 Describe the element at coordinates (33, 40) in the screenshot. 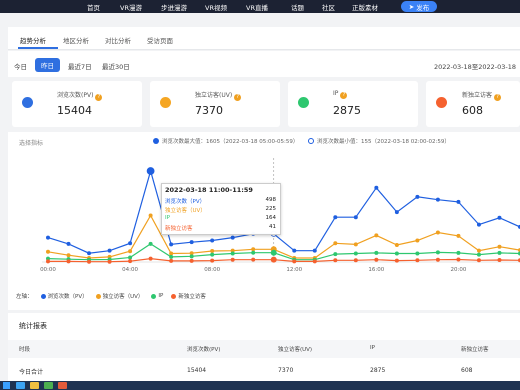

I see `tab-trend: 趋势分析` at that location.